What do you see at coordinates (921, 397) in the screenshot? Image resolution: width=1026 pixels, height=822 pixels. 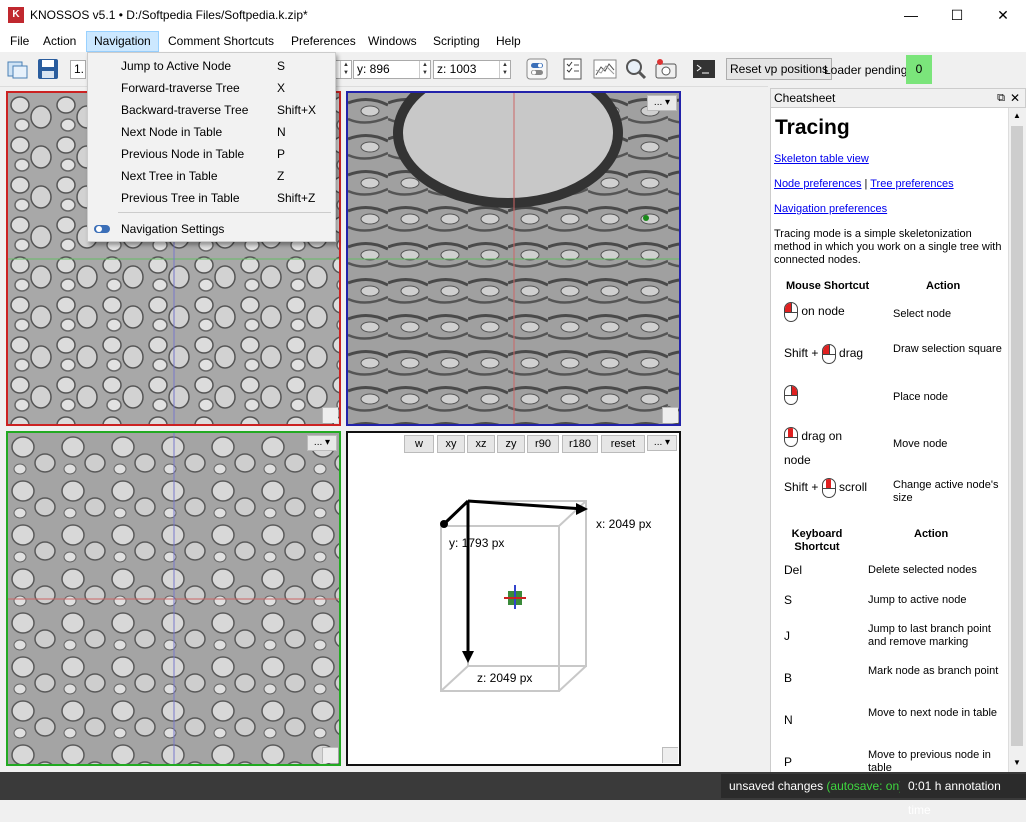 I see `mouse-action: Place node` at bounding box center [921, 397].